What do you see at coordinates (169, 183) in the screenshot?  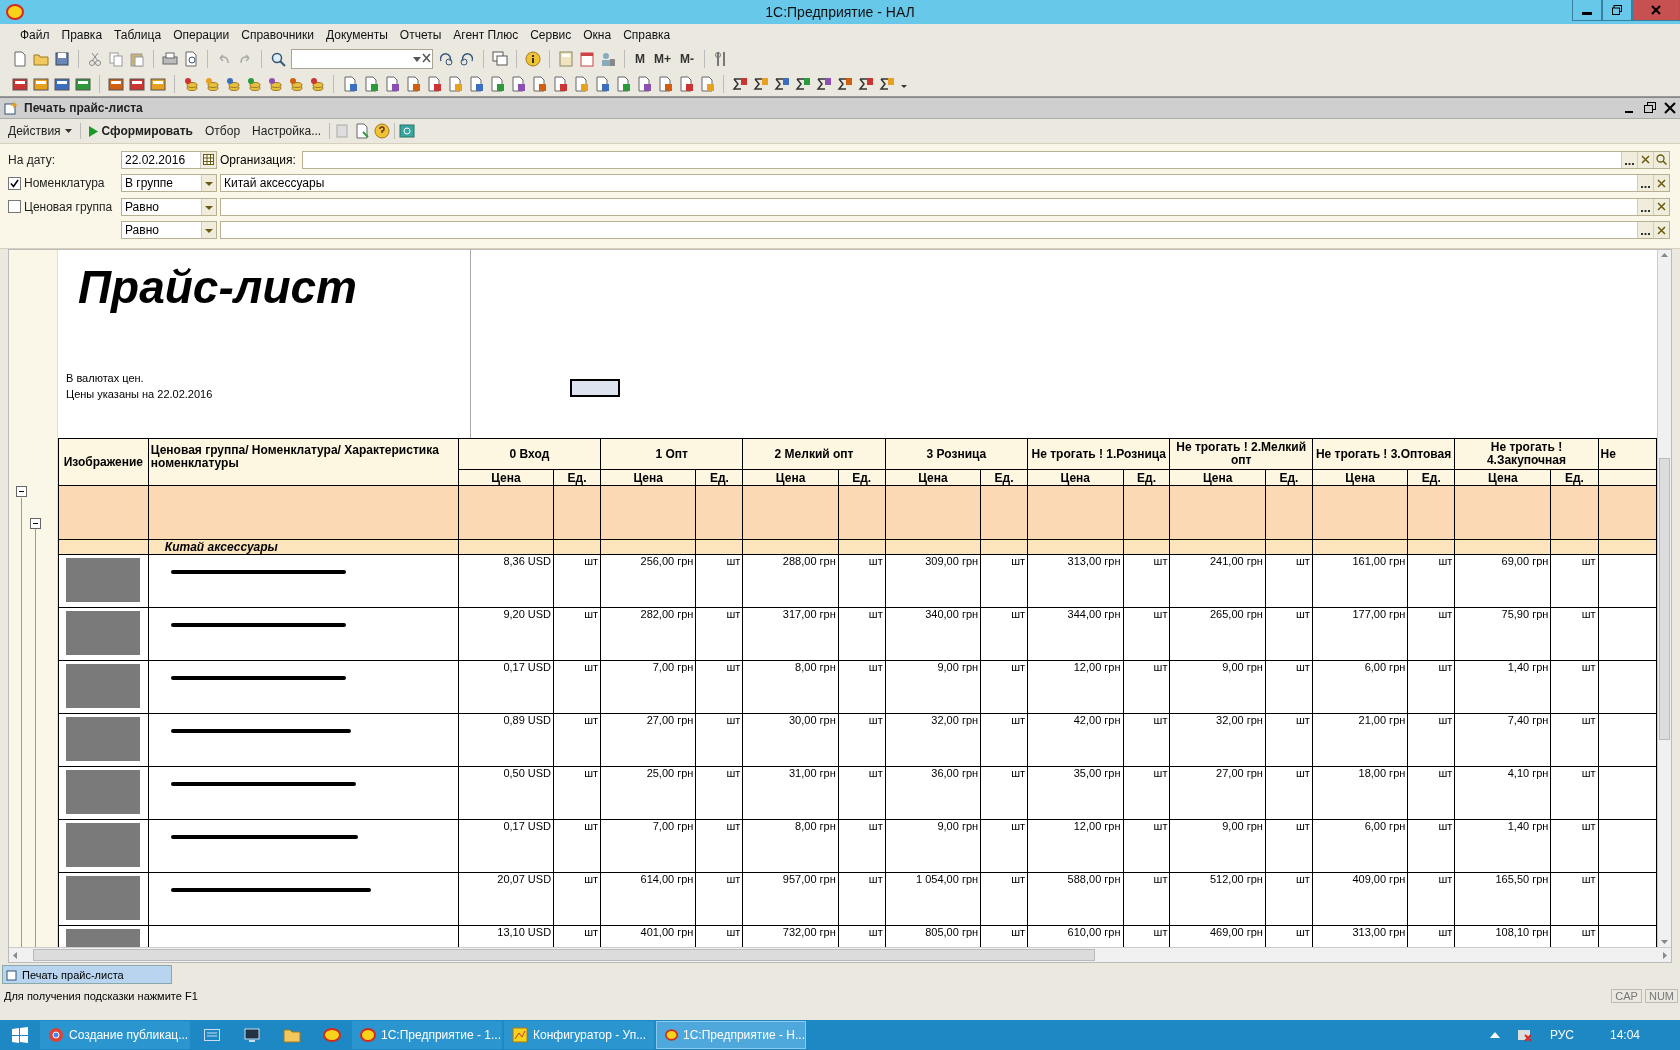 I see `condition-dropdown: В группе` at bounding box center [169, 183].